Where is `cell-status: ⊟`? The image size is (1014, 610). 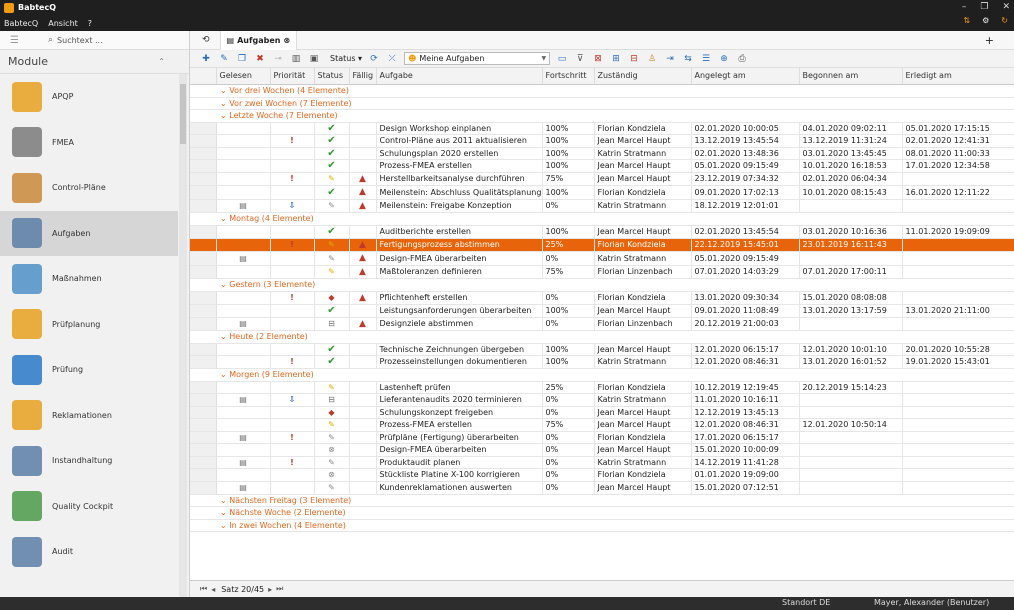
cell-status: ⊟ is located at coordinates (332, 324).